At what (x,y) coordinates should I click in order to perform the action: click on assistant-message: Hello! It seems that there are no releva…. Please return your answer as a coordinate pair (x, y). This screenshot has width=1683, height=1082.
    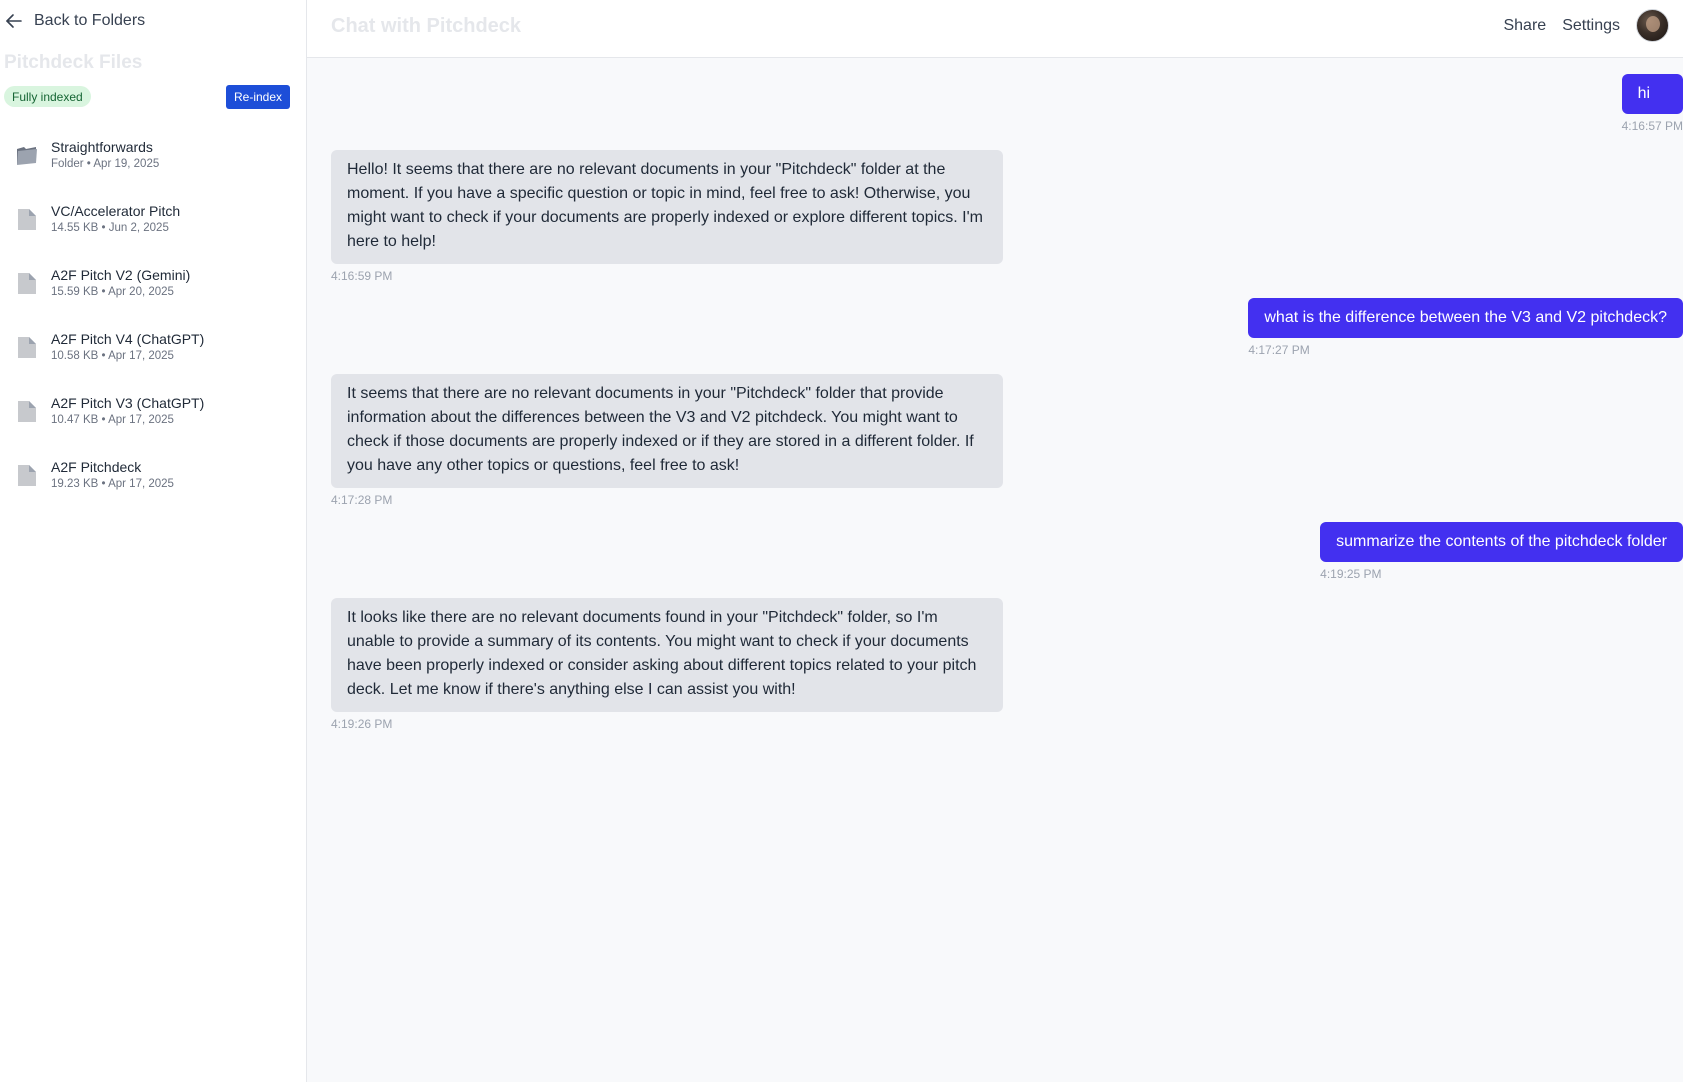
    Looking at the image, I should click on (667, 216).